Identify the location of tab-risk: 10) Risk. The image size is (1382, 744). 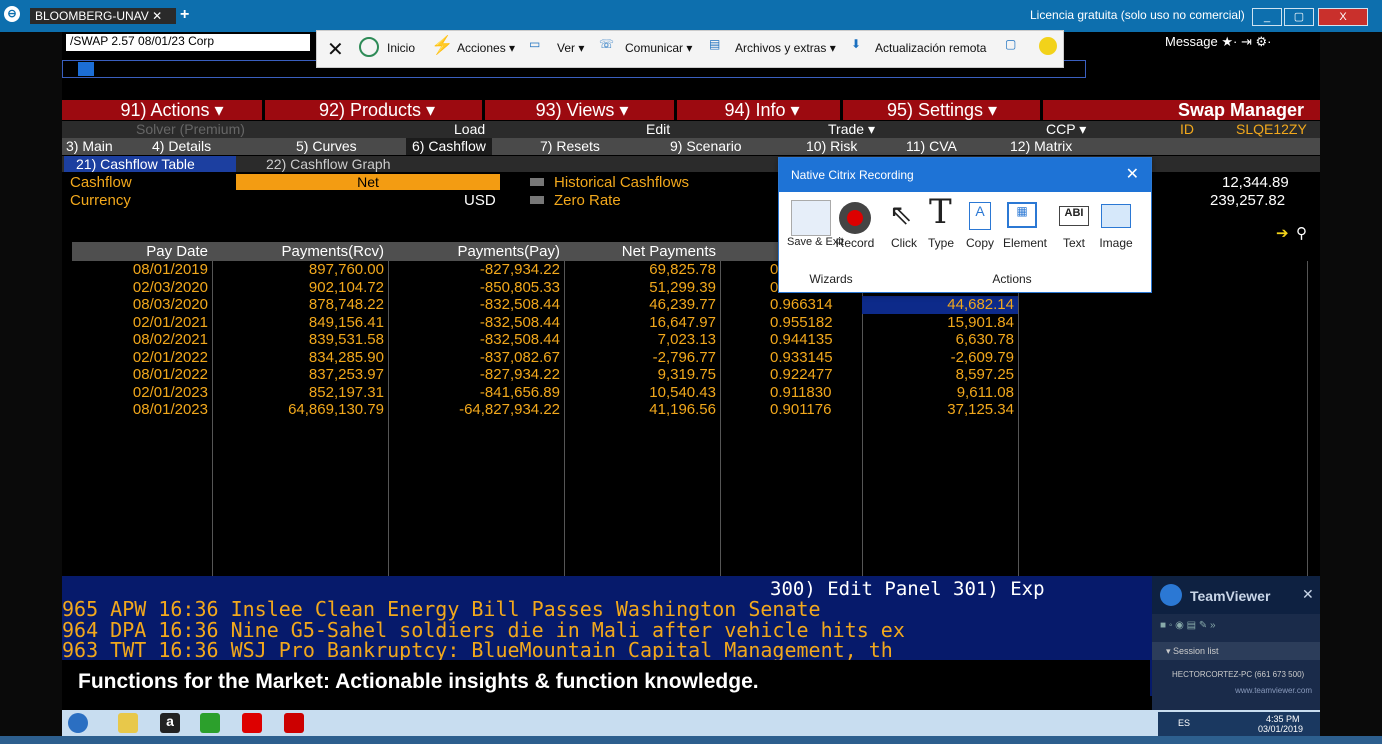
(831, 146).